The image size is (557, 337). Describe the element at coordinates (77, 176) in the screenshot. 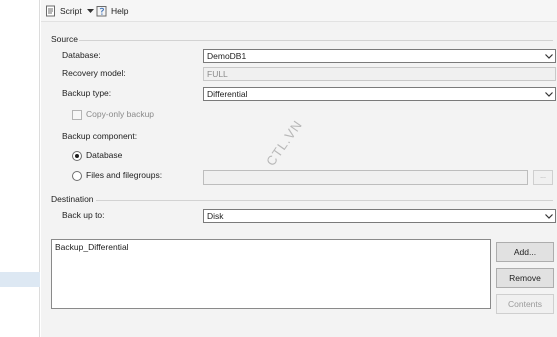

I see `files-filegroups-radio` at that location.